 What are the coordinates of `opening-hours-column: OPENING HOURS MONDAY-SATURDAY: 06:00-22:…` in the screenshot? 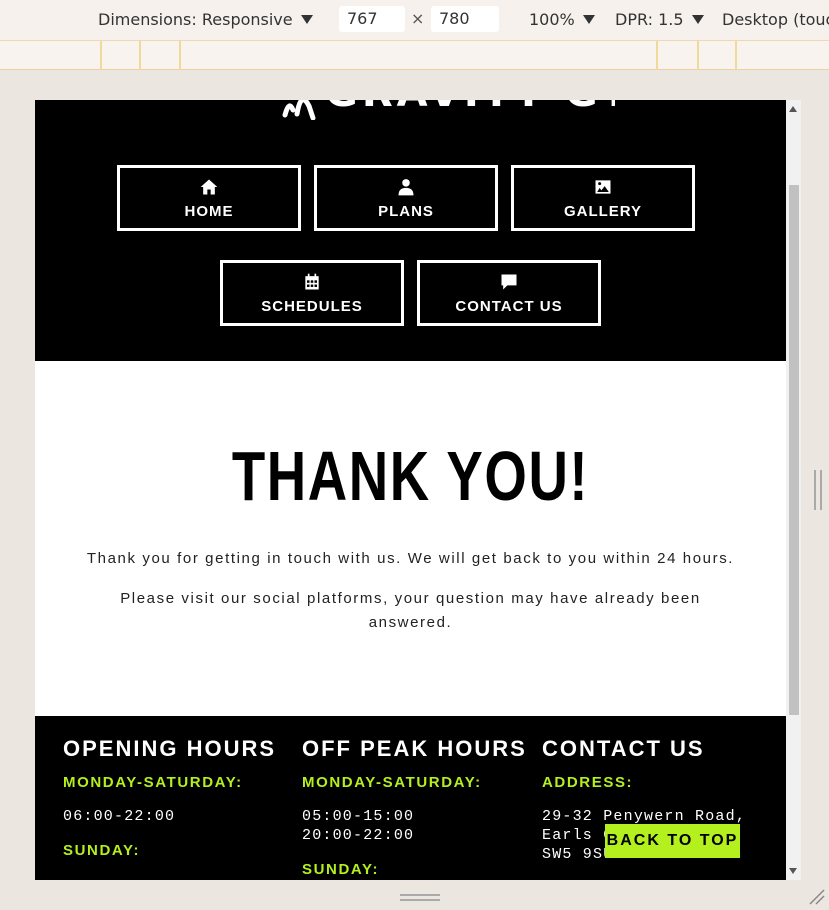 It's located at (178, 797).